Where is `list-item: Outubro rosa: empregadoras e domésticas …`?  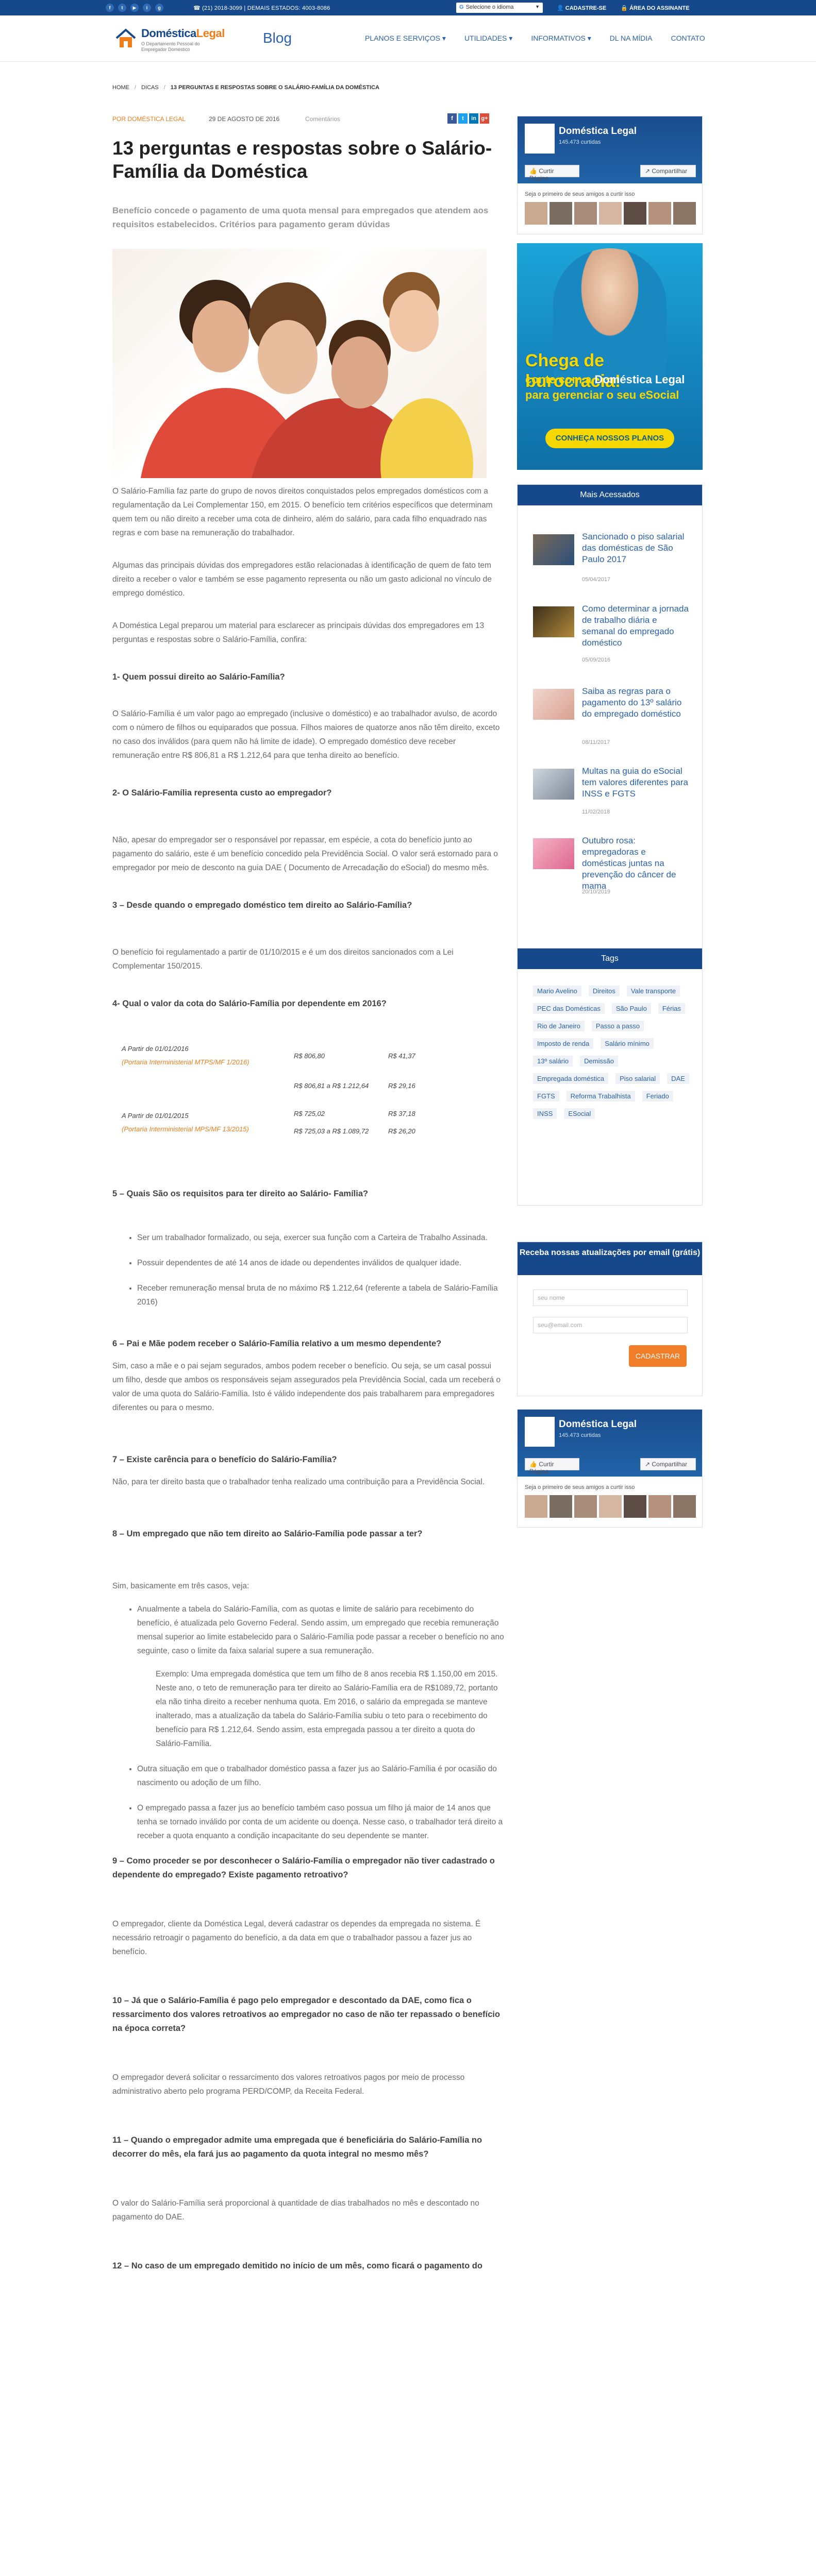 list-item: Outubro rosa: empregadoras e domésticas … is located at coordinates (618, 866).